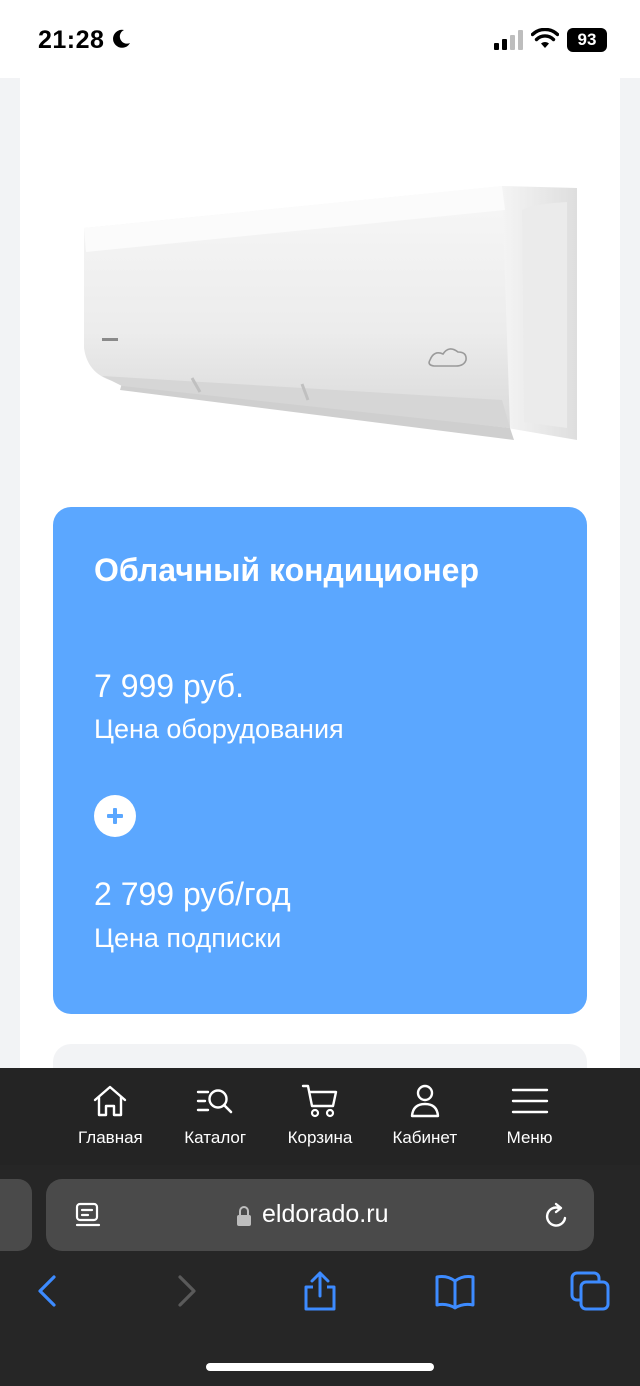 The width and height of the screenshot is (640, 1386). Describe the element at coordinates (219, 729) in the screenshot. I see `equipment-price-caption: Цена оборудования` at that location.